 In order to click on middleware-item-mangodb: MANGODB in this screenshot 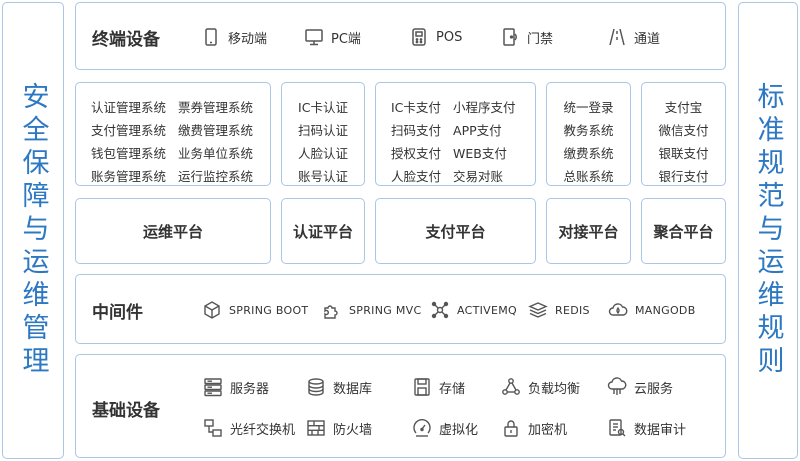, I will do `click(652, 310)`.